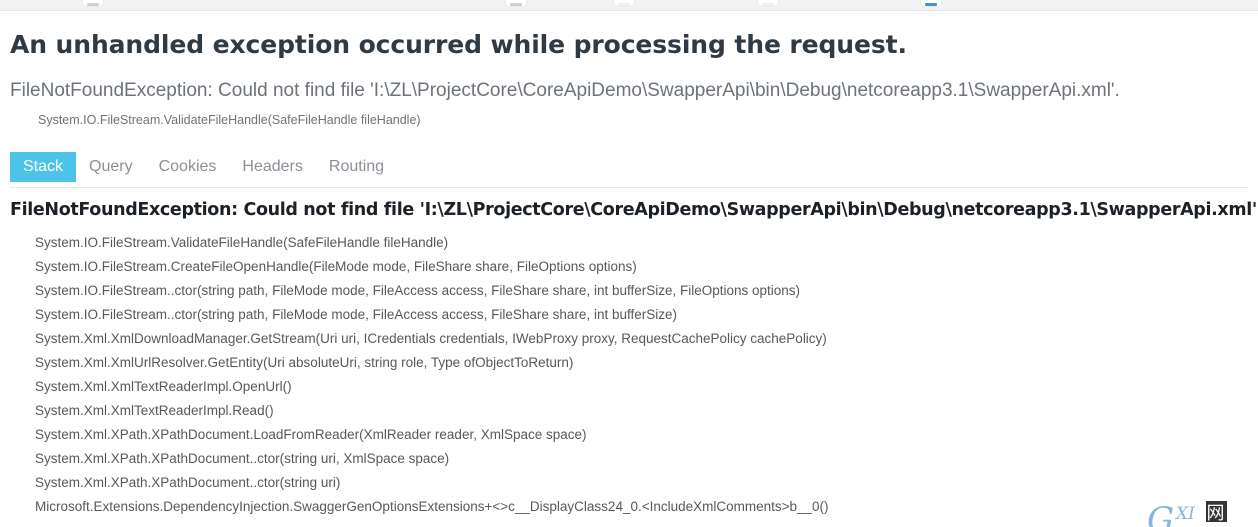  I want to click on stack-frame: System.Xml.XmlTextReaderImpl.Read(), so click(154, 410).